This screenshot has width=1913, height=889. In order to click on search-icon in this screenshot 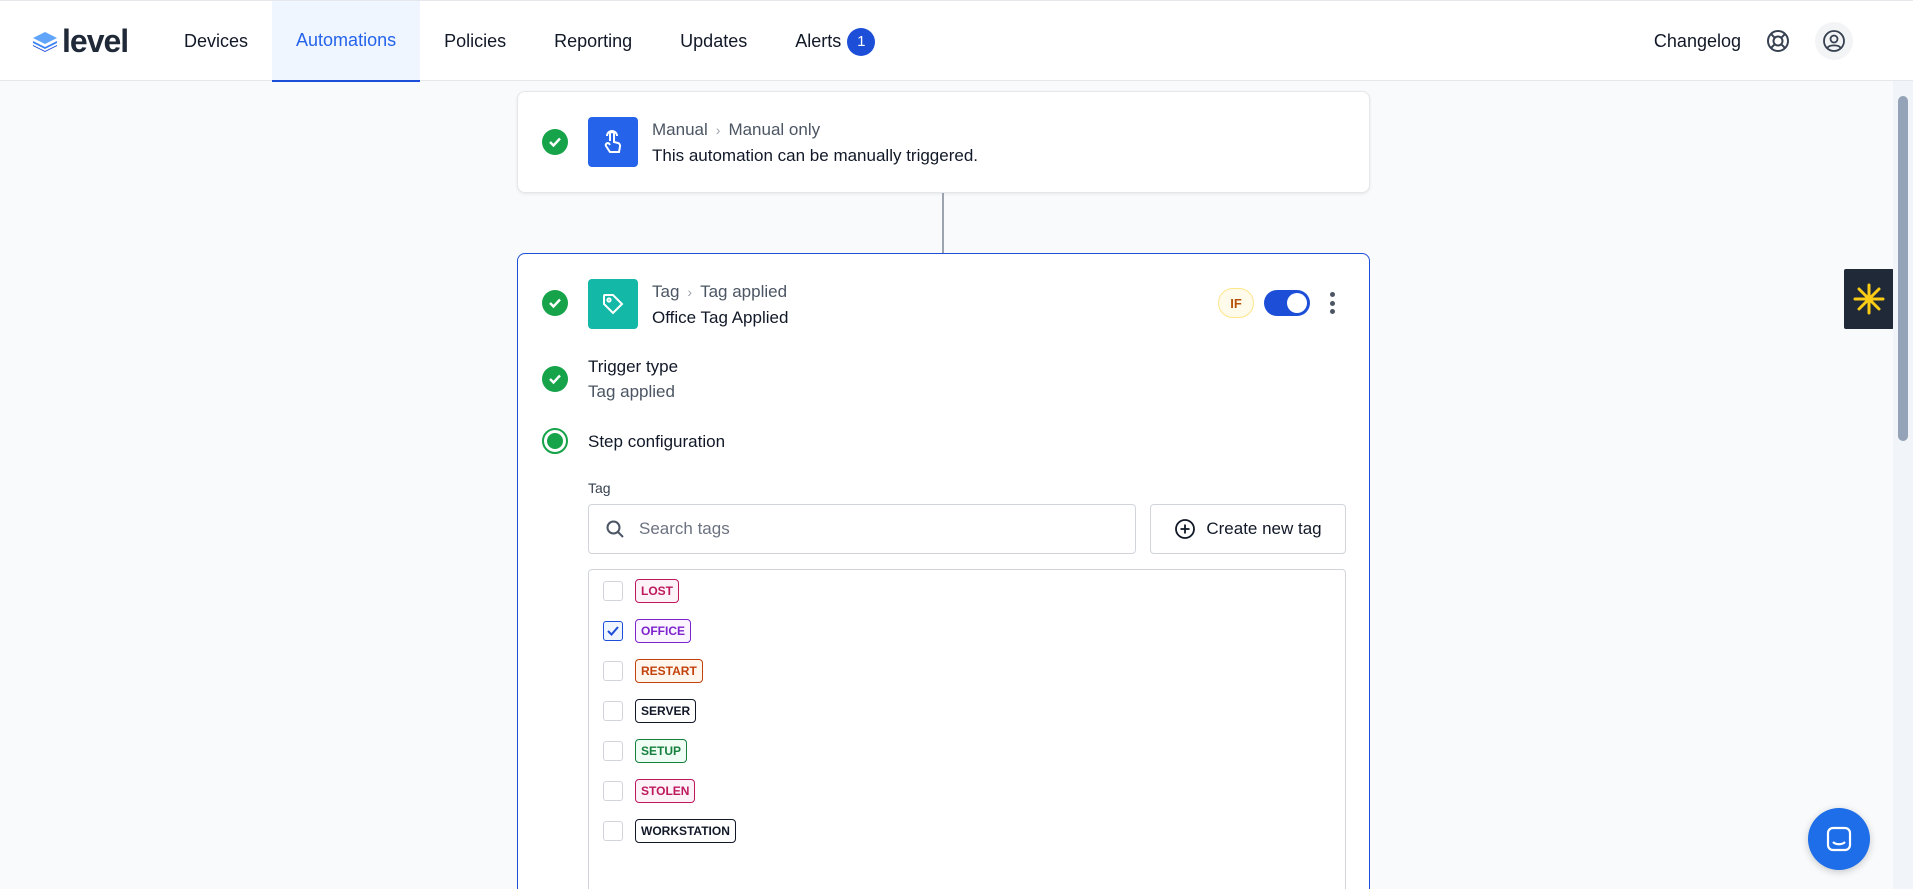, I will do `click(615, 529)`.